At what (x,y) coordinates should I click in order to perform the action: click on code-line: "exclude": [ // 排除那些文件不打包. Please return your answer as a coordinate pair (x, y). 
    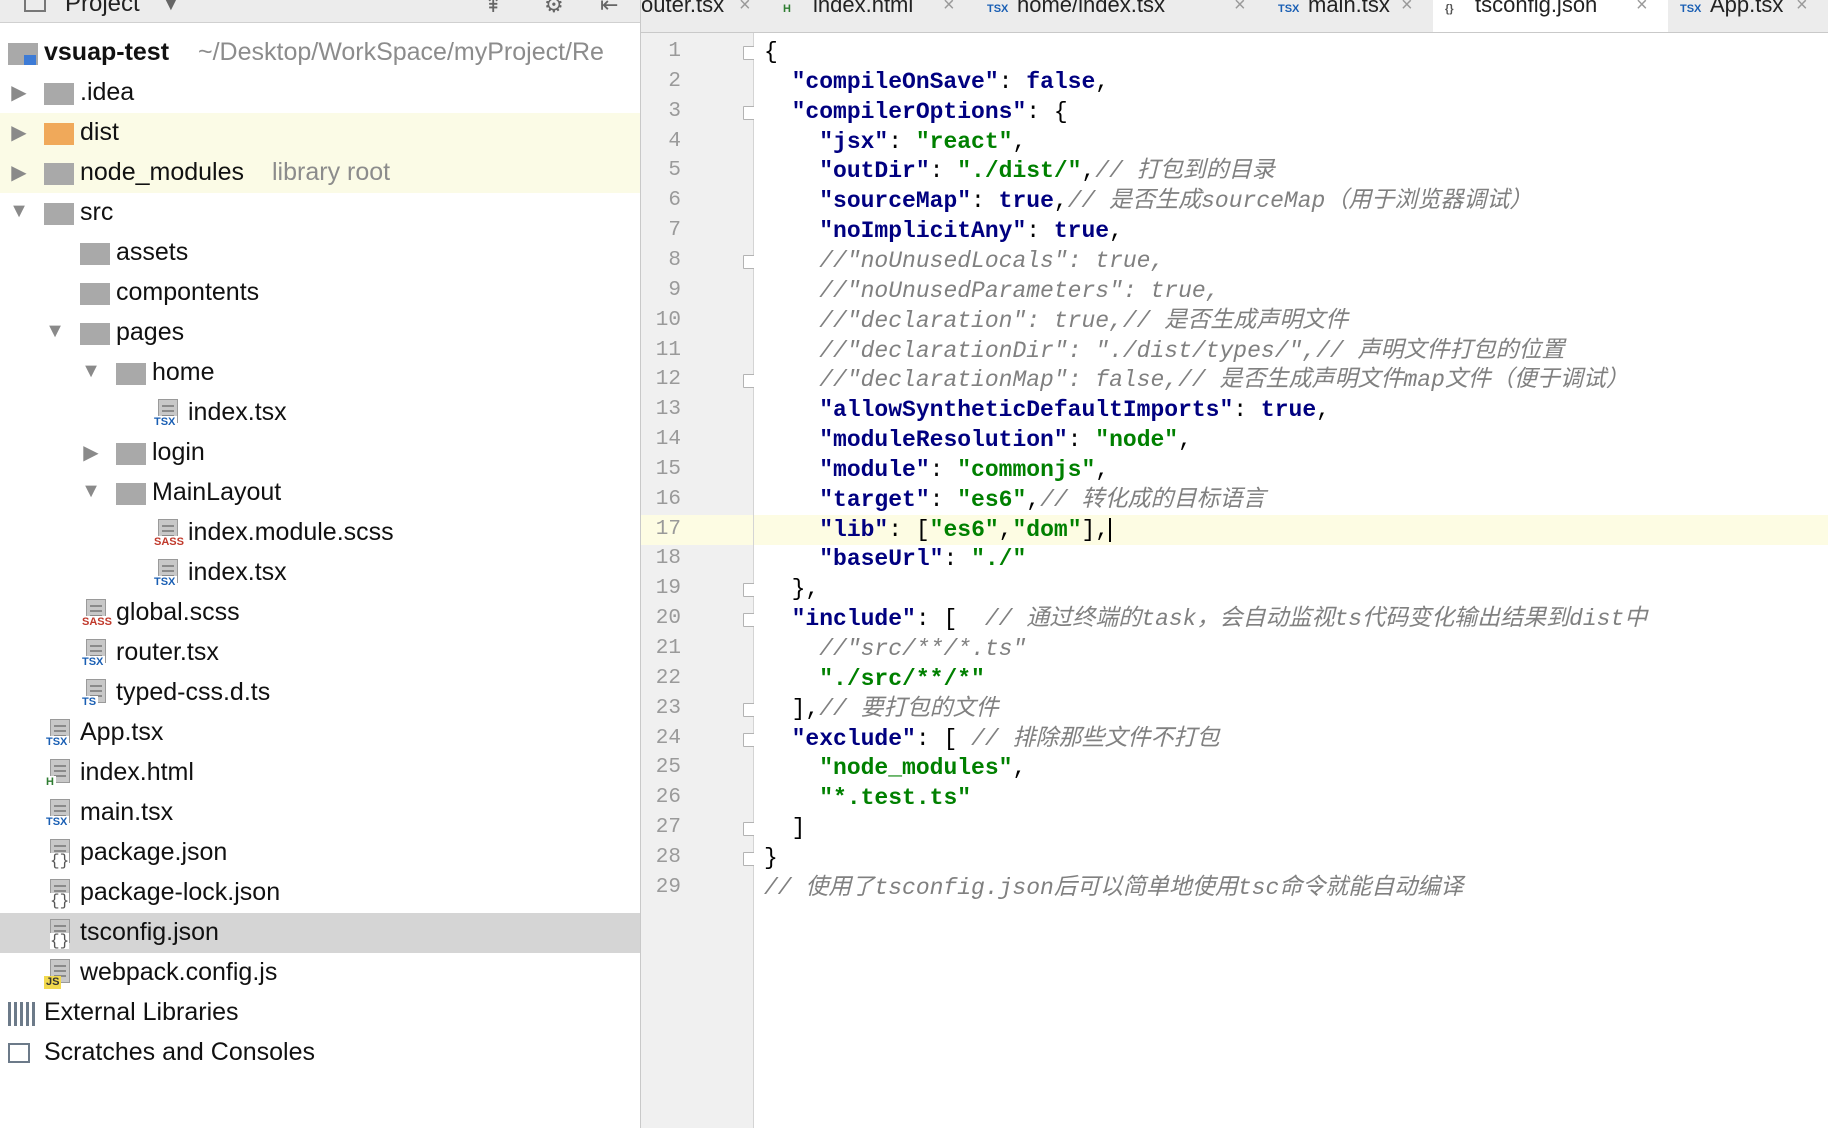
    Looking at the image, I should click on (1291, 739).